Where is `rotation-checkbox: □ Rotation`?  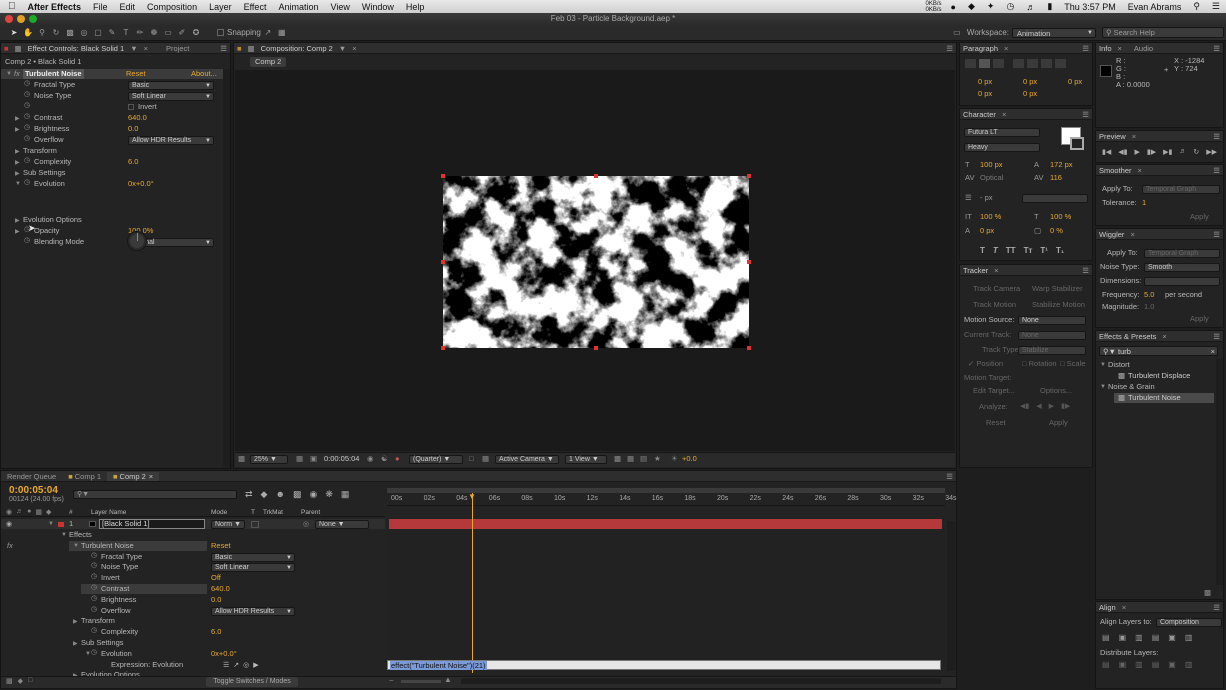
rotation-checkbox: □ Rotation is located at coordinates (1039, 364).